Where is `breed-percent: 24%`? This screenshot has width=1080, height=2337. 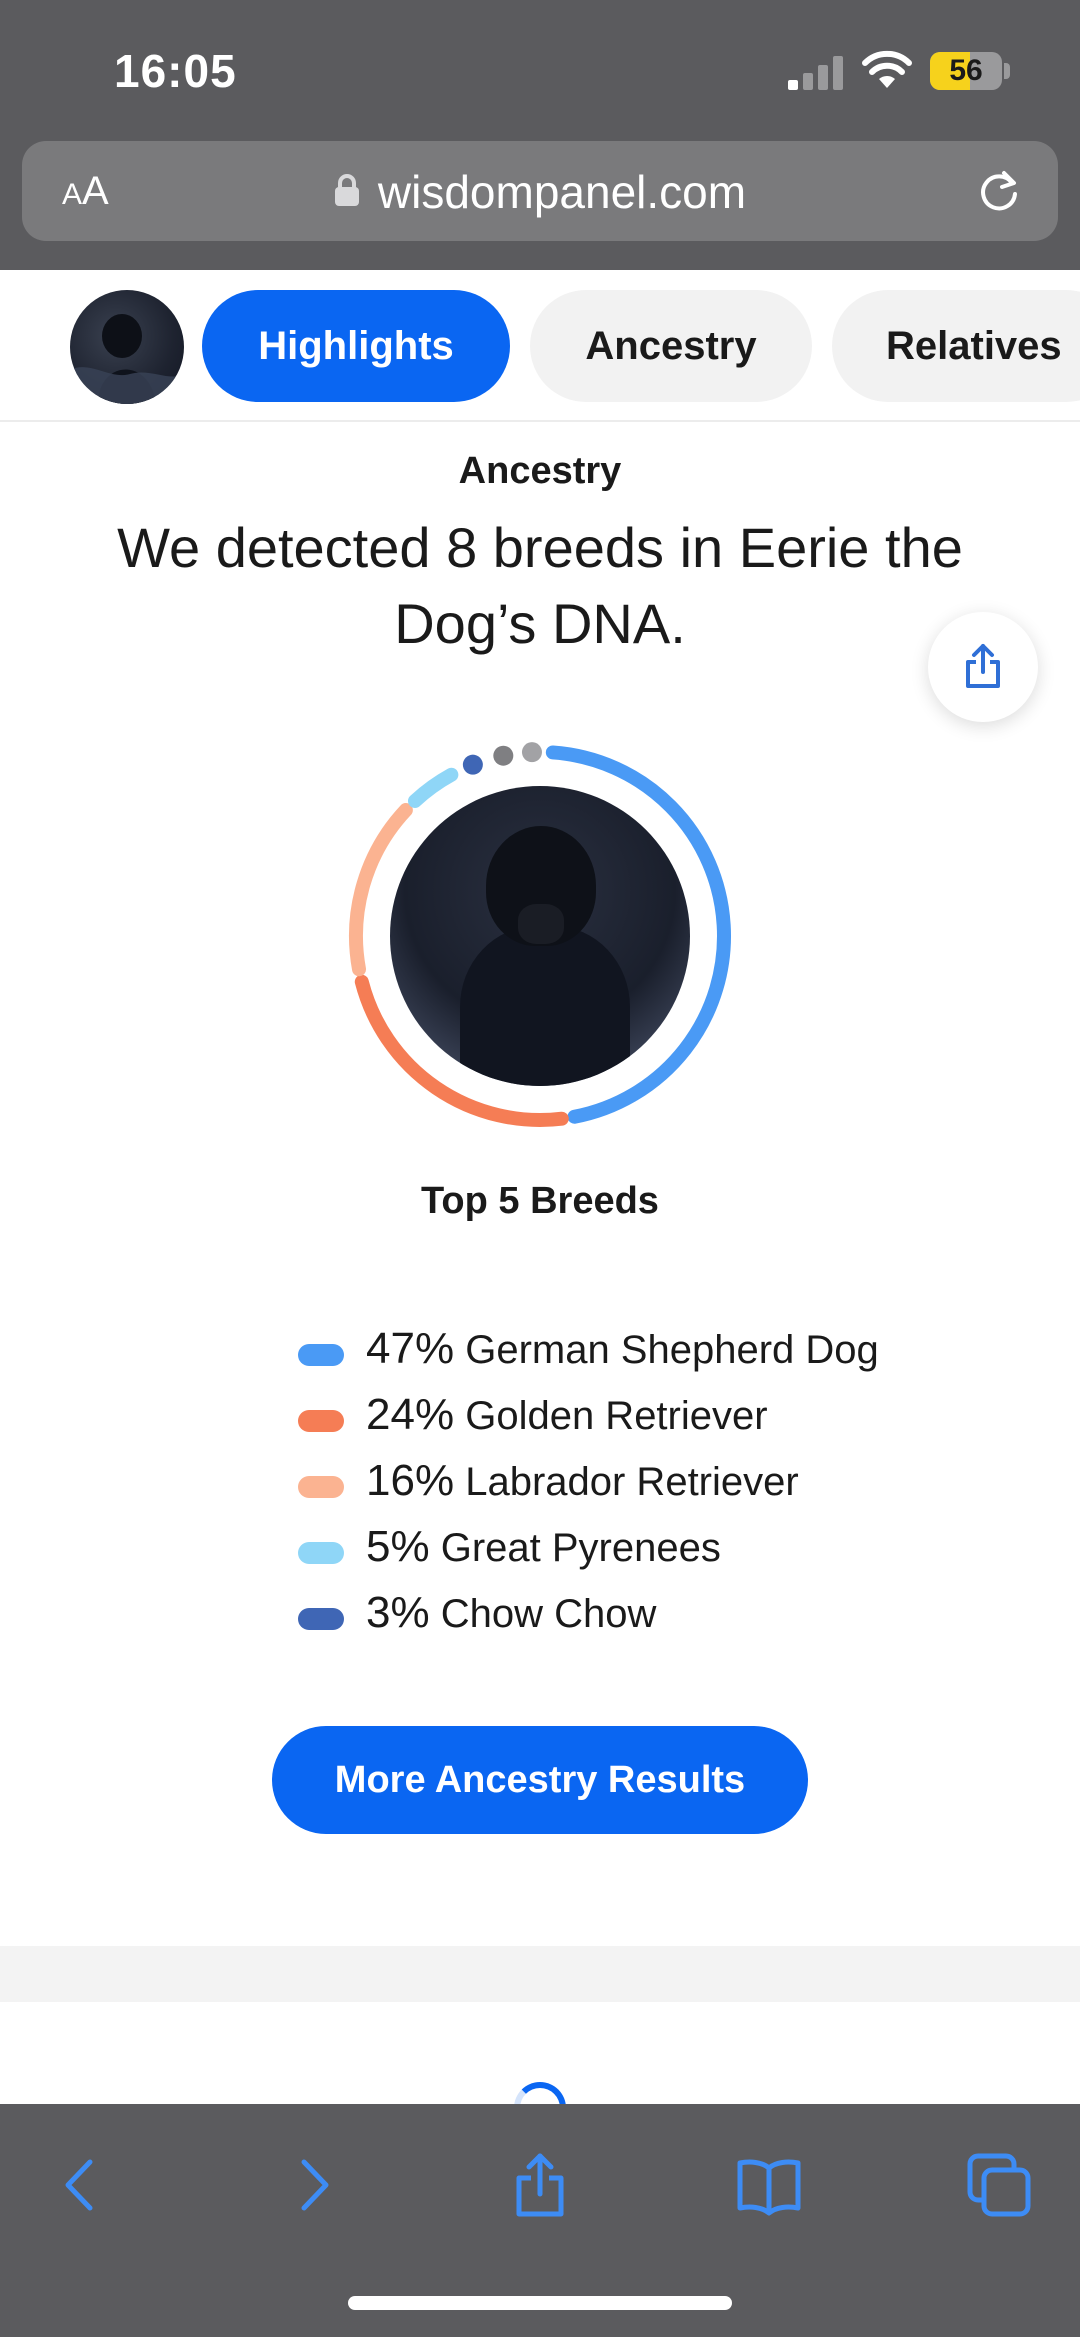 breed-percent: 24% is located at coordinates (410, 1414).